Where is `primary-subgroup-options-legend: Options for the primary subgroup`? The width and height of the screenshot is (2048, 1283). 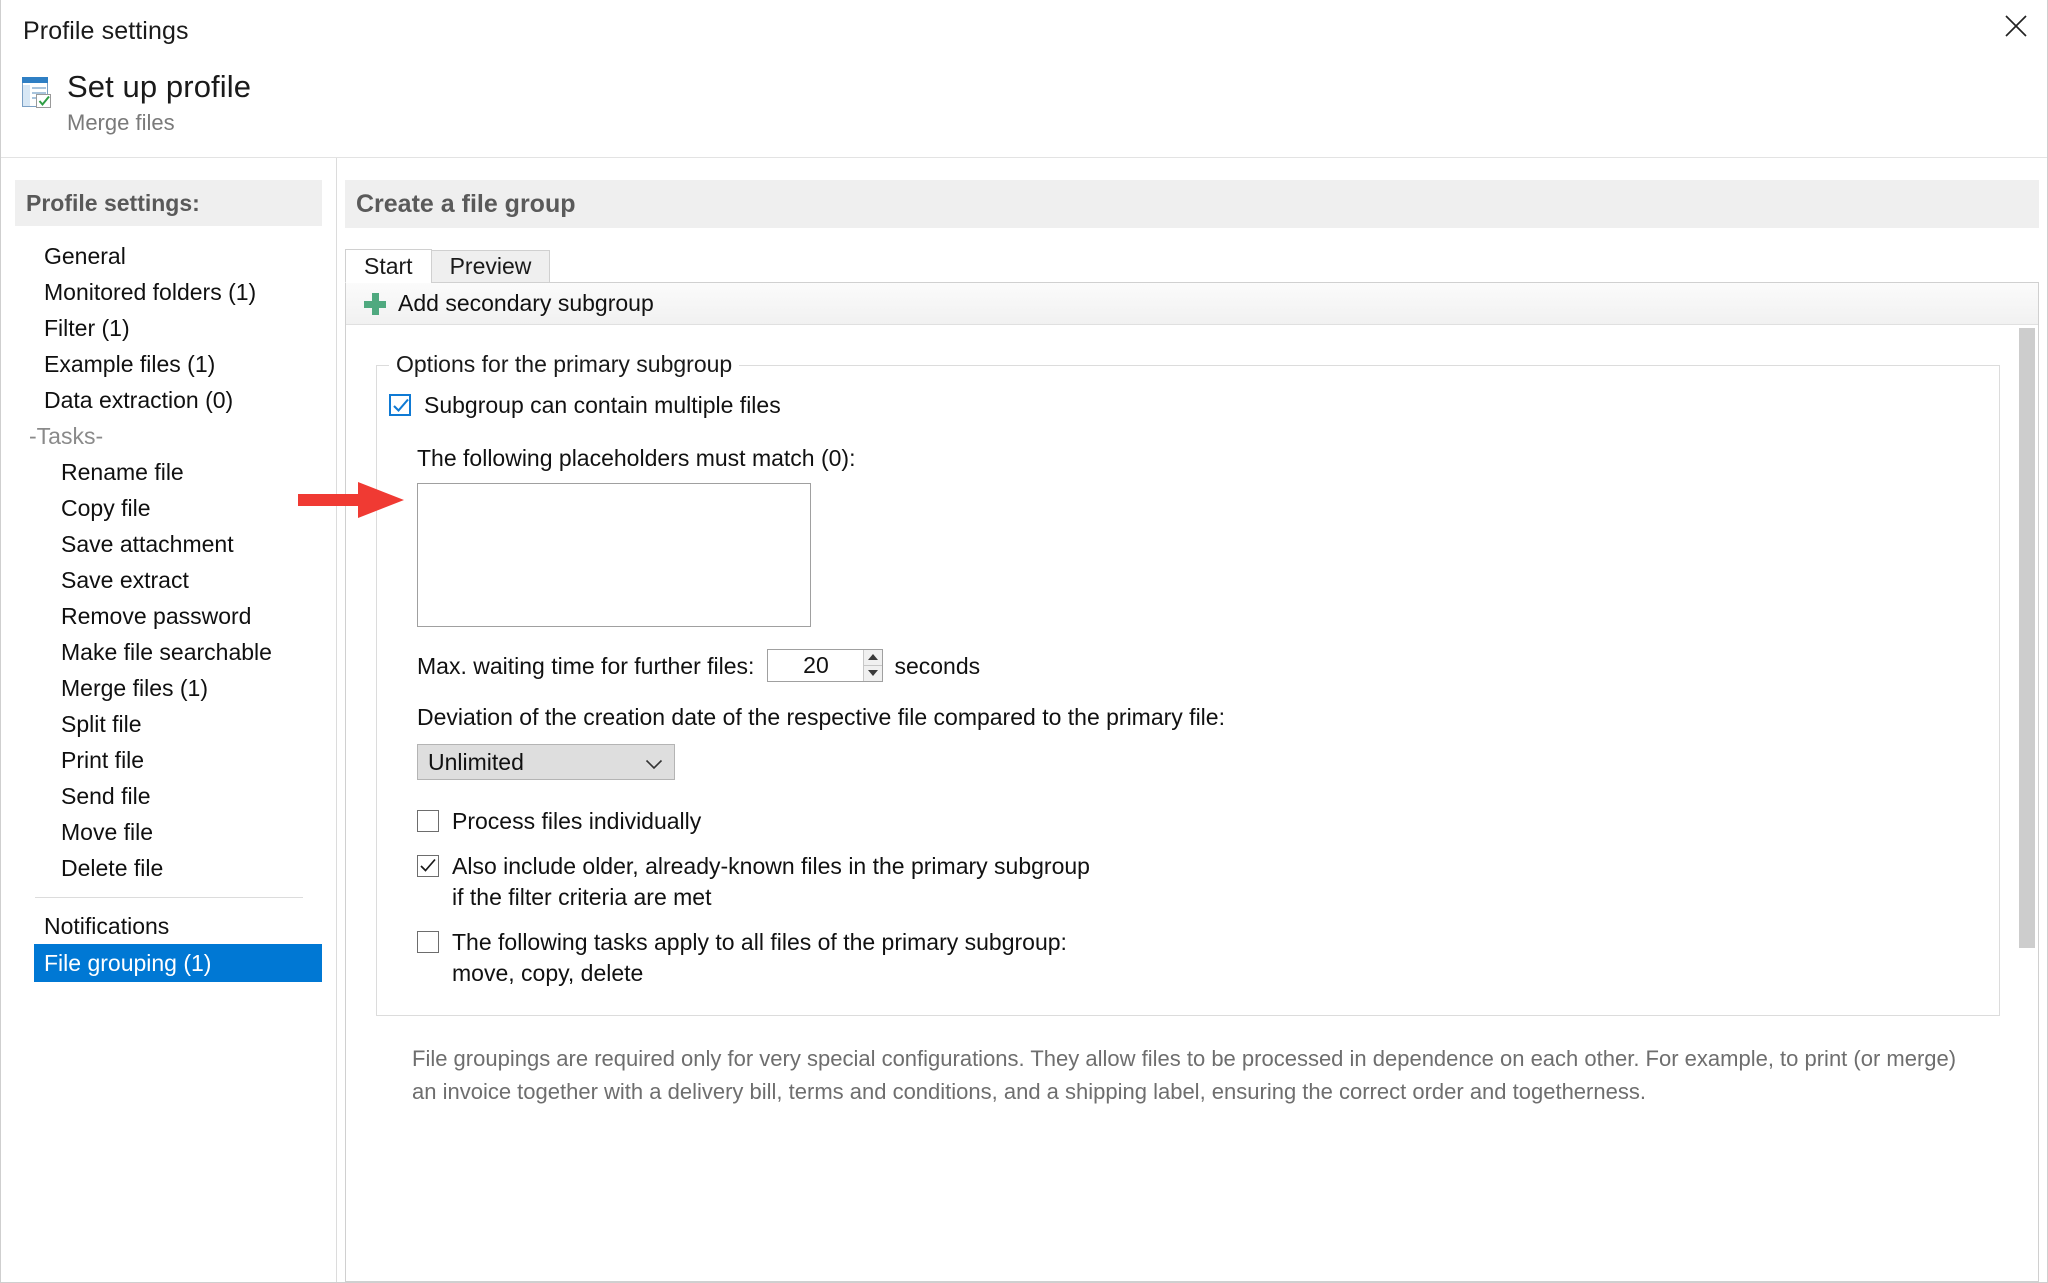
primary-subgroup-options-legend: Options for the primary subgroup is located at coordinates (564, 364).